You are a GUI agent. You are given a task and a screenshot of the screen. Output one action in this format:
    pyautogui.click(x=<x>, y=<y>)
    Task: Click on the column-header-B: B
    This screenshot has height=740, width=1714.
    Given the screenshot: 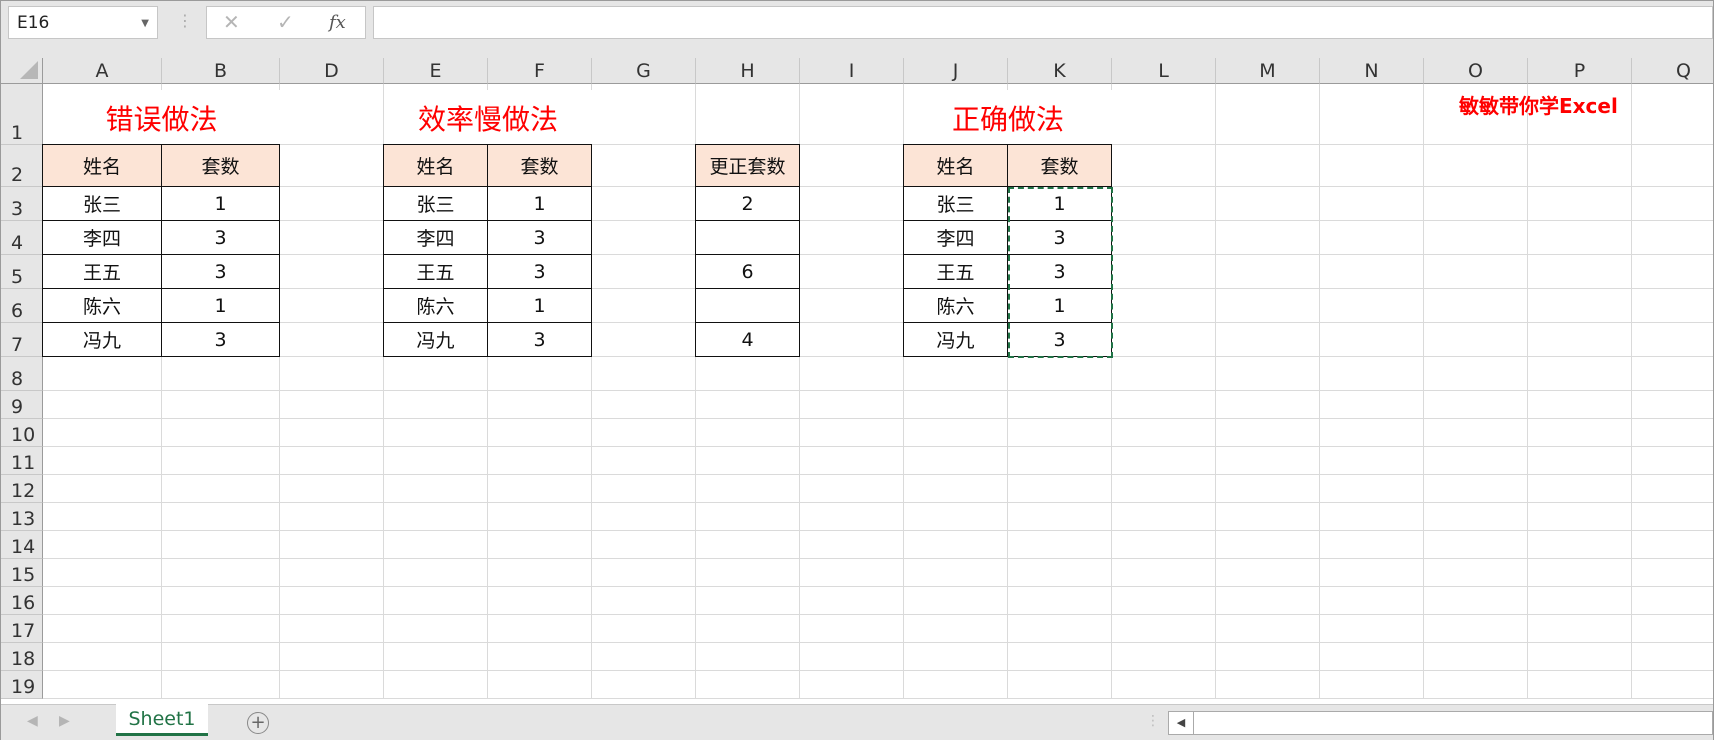 What is the action you would take?
    pyautogui.click(x=221, y=71)
    